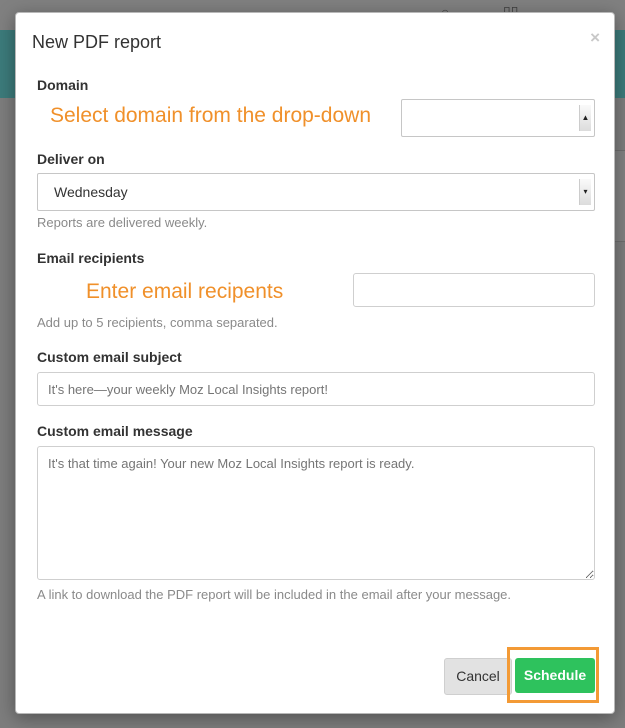 The image size is (625, 728). Describe the element at coordinates (91, 258) in the screenshot. I see `email-recipients-label: Email recipients` at that location.